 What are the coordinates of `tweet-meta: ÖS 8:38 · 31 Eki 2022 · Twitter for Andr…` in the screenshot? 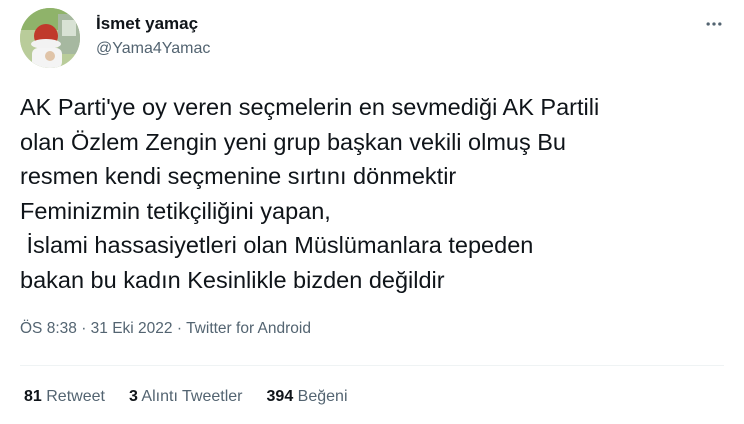 It's located at (165, 329).